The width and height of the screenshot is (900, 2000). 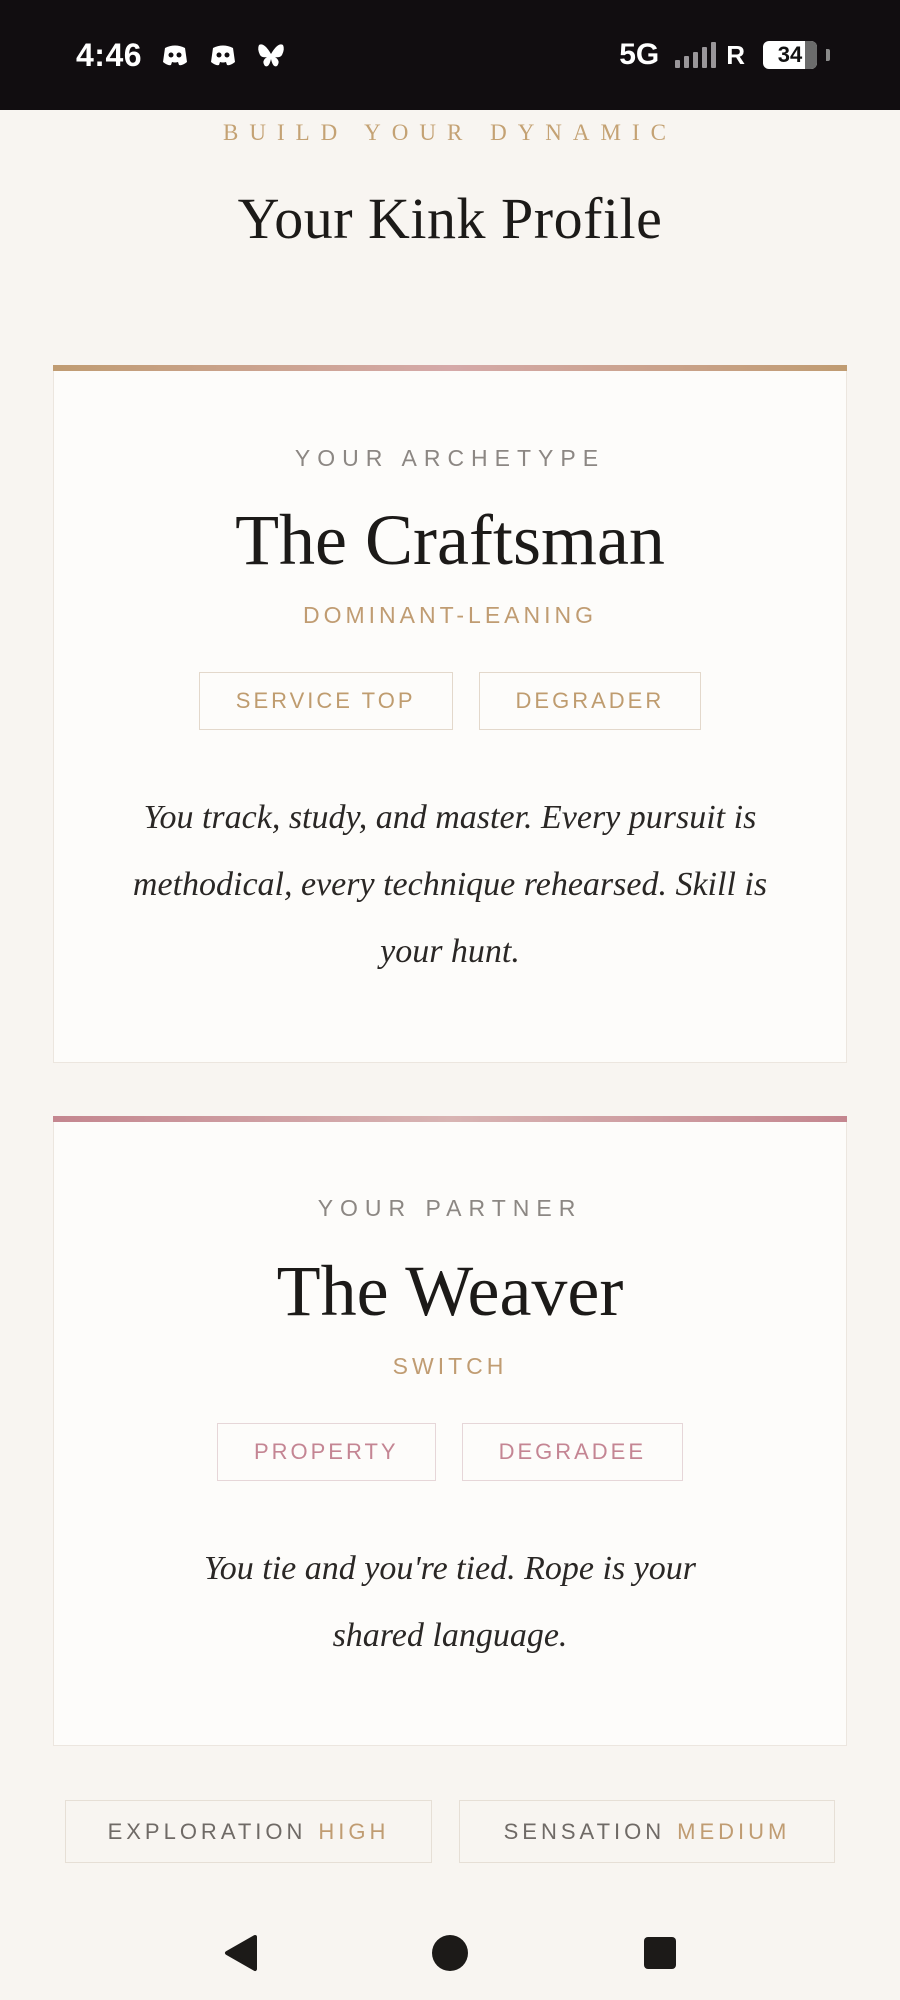 I want to click on archetype-leaning: DOMINANT-LEANING, so click(x=450, y=615).